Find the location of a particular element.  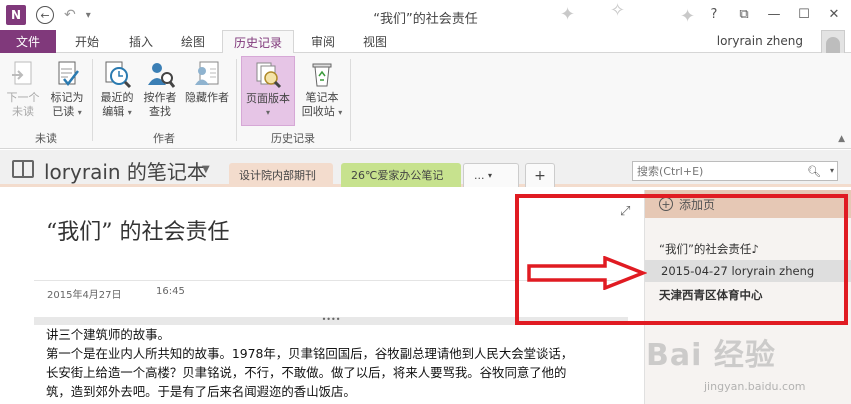

search-scope-dropdown-icon: ▾ is located at coordinates (832, 170).